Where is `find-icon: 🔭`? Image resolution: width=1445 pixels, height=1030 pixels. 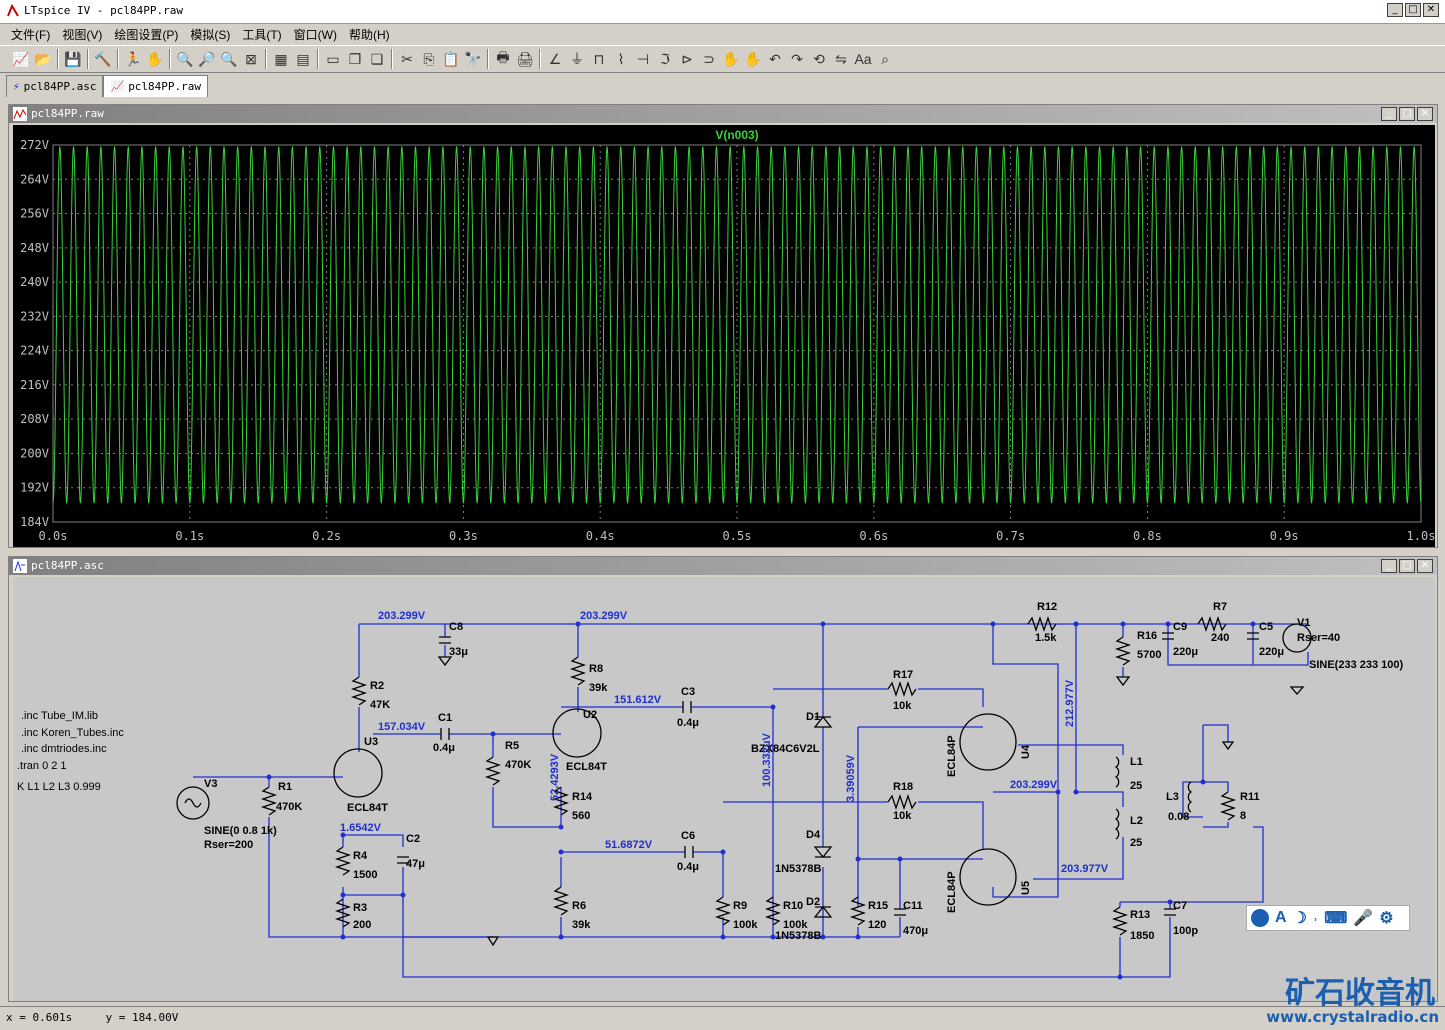
find-icon: 🔭 is located at coordinates (473, 59).